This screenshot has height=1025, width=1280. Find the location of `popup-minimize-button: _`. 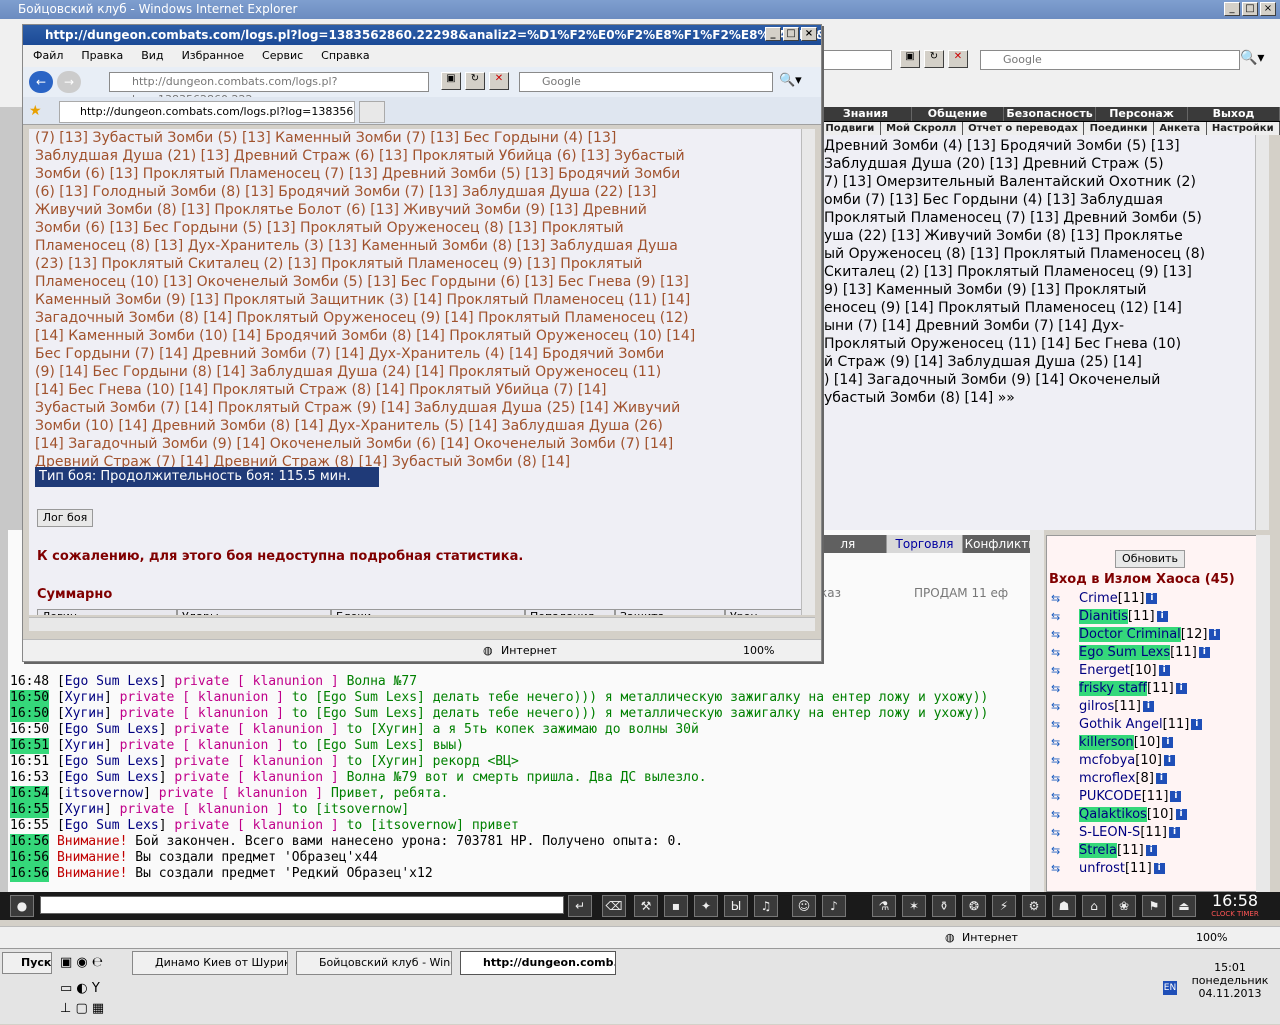

popup-minimize-button: _ is located at coordinates (773, 34).